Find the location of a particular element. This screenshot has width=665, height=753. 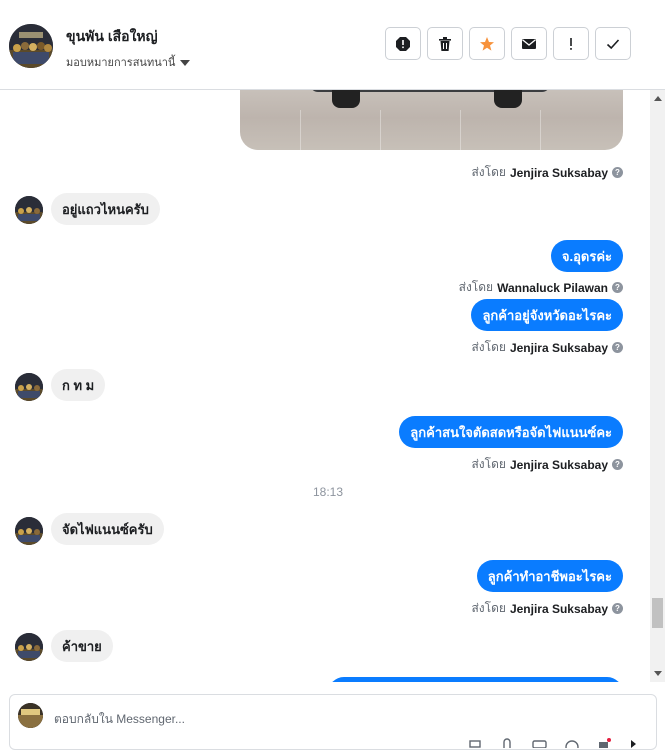

assign-conversation-dropdown: มอบหมายการสนทนานี้ is located at coordinates (128, 62).